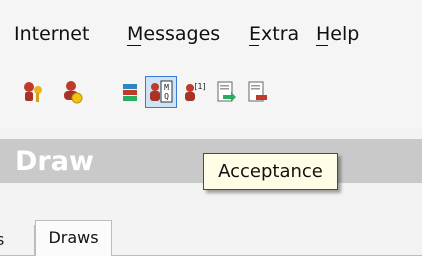  I want to click on menu-extra: Extra, so click(274, 34).